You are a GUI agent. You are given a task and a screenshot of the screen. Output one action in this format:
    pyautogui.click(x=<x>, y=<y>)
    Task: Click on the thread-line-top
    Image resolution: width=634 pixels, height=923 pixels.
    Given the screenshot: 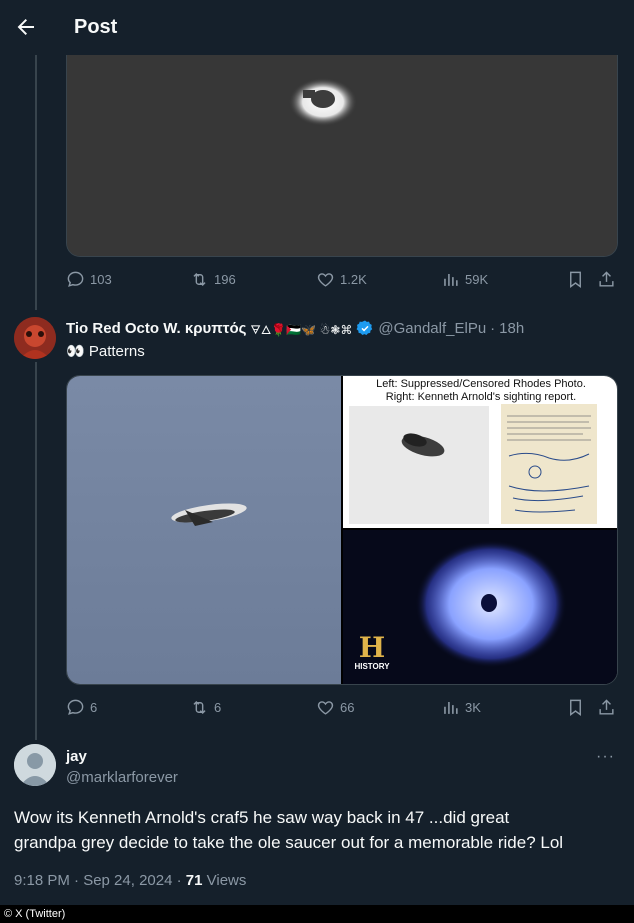 What is the action you would take?
    pyautogui.click(x=36, y=182)
    